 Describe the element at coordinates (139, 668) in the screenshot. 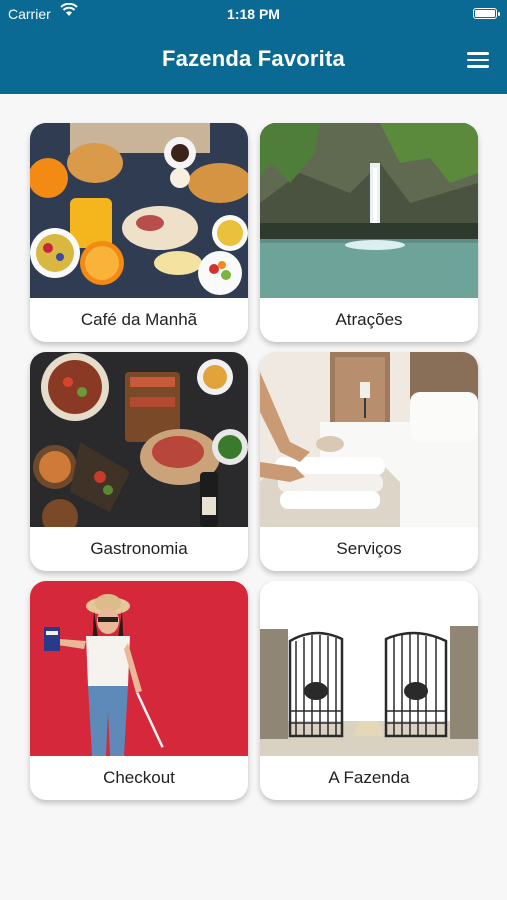

I see `checkout-image` at that location.